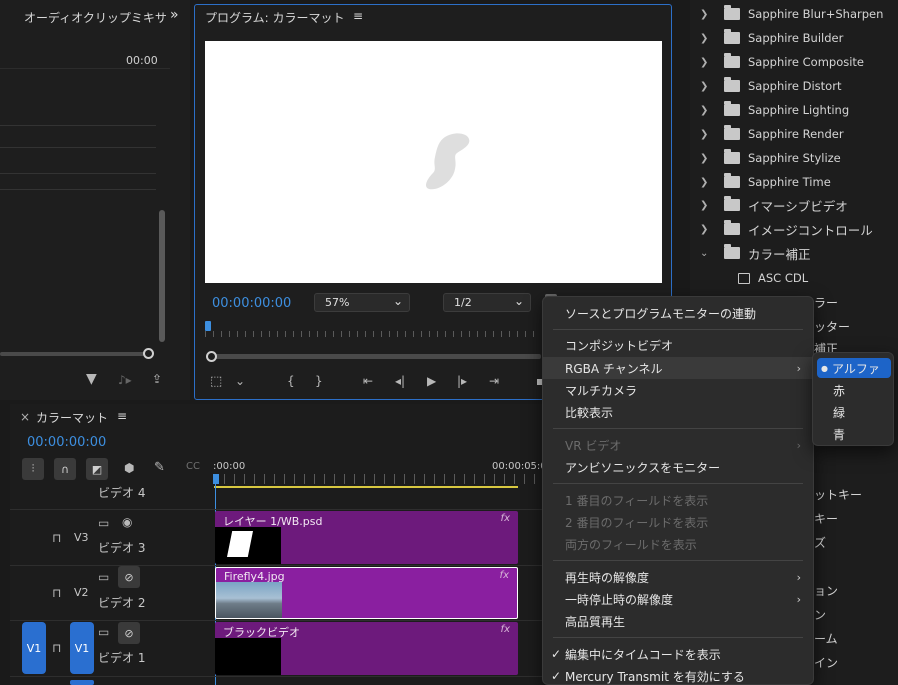  I want to click on go-to-in-icon: ⇤, so click(368, 381).